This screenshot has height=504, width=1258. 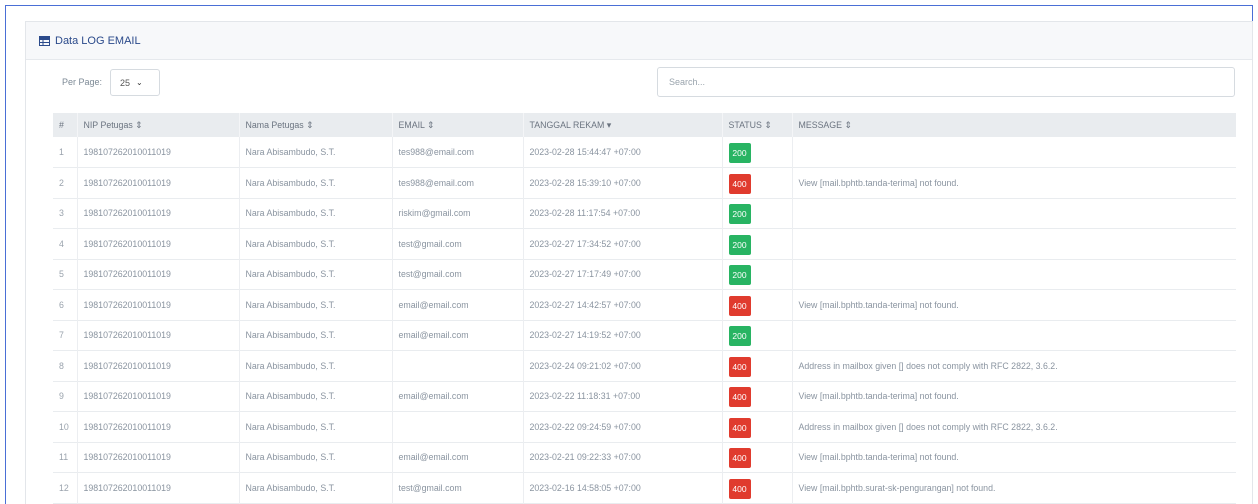 I want to click on col-header-status: STATUS ⇕, so click(x=757, y=125).